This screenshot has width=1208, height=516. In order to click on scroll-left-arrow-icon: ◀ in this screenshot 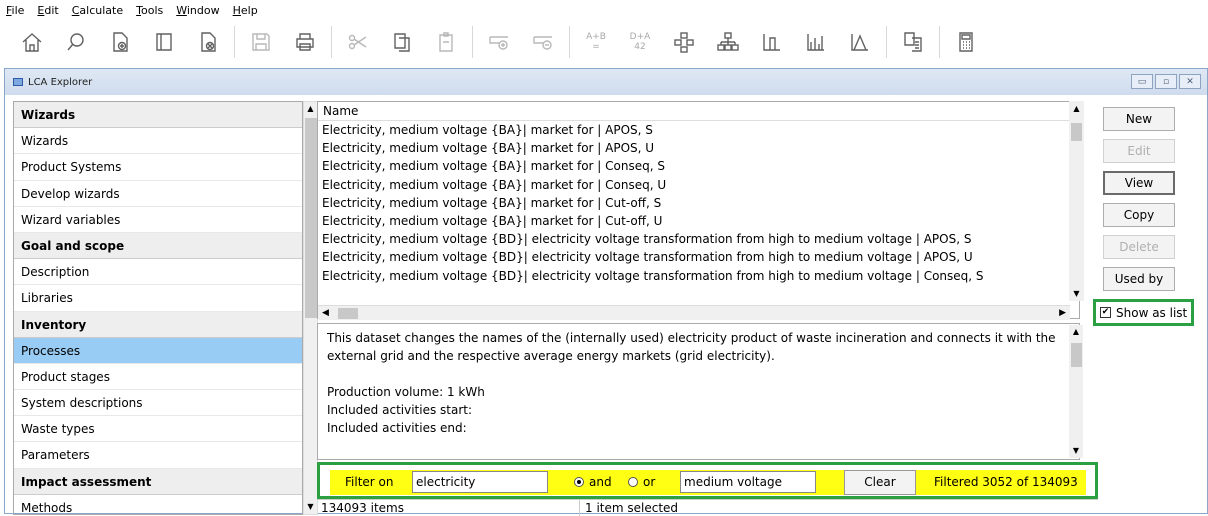, I will do `click(325, 313)`.